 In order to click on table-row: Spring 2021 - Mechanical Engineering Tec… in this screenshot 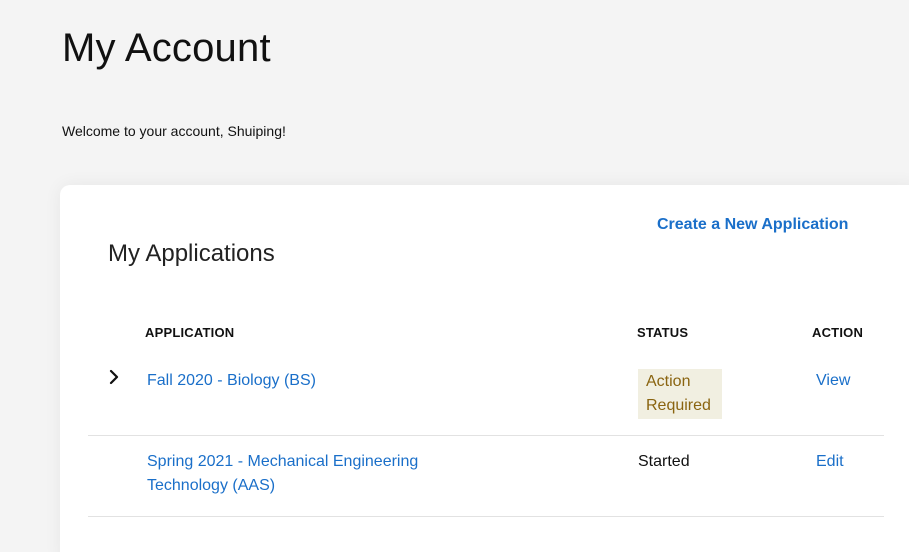, I will do `click(486, 476)`.